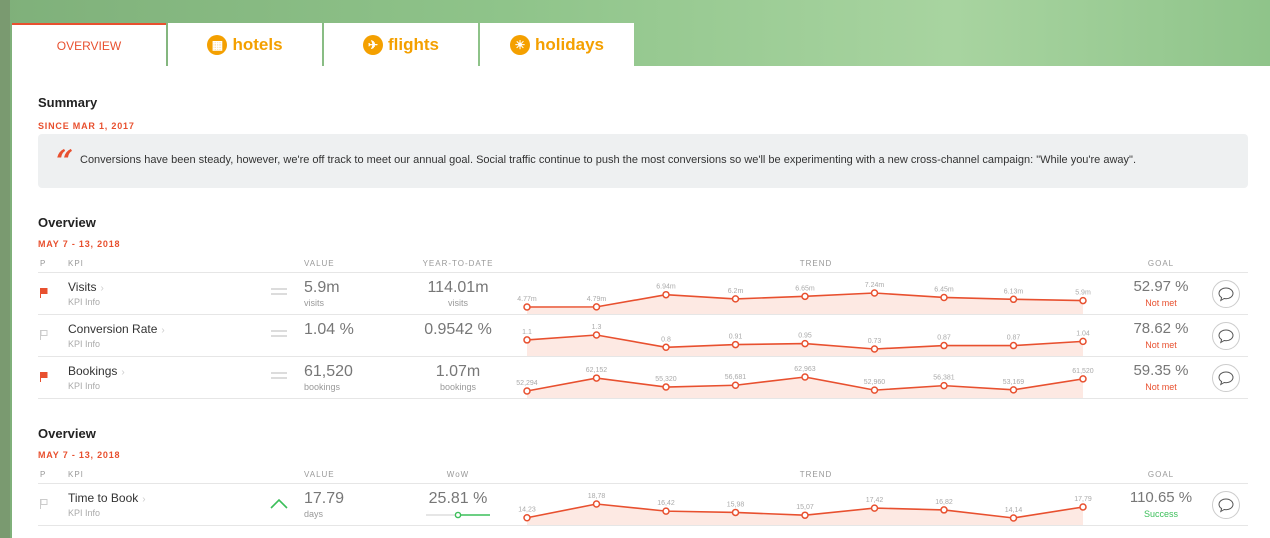  I want to click on tab-label: flights, so click(413, 44).